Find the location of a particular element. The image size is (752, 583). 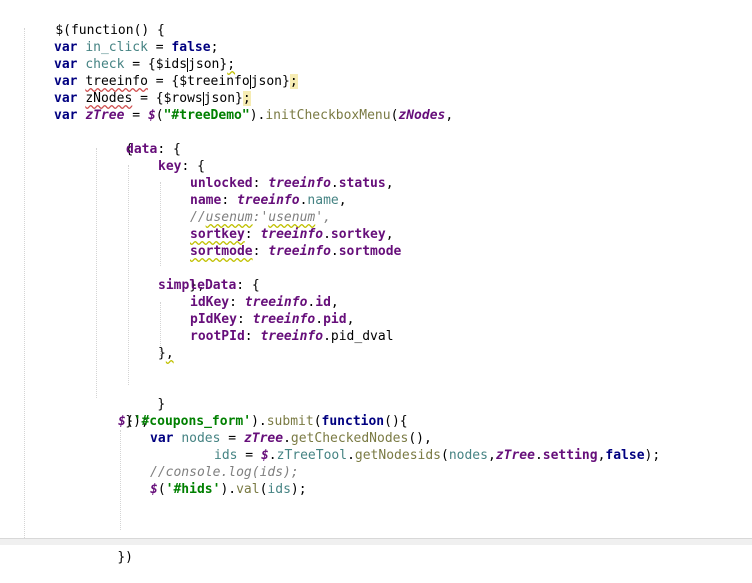

code-line: { is located at coordinates (113, 140).